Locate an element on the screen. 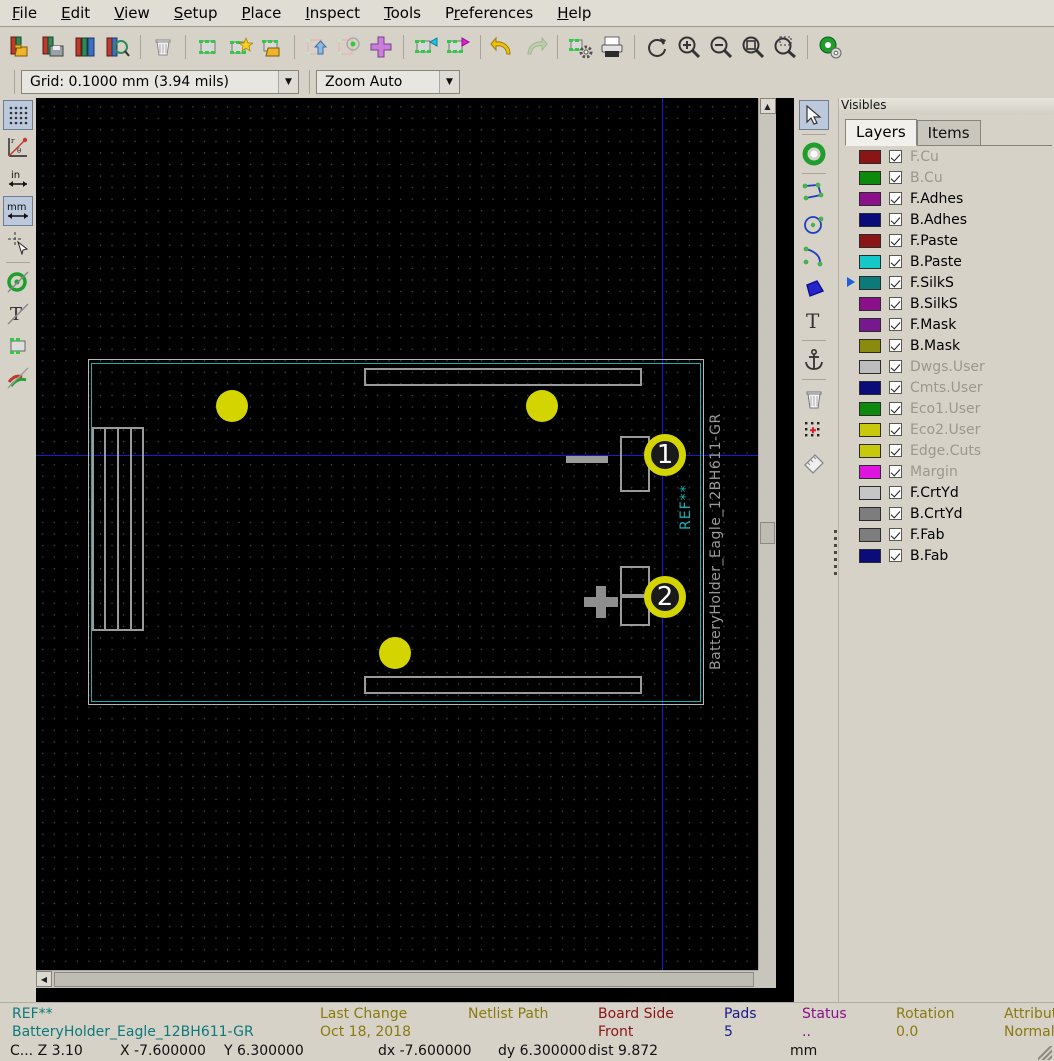 The width and height of the screenshot is (1054, 1061). open-library-icon is located at coordinates (22, 47).